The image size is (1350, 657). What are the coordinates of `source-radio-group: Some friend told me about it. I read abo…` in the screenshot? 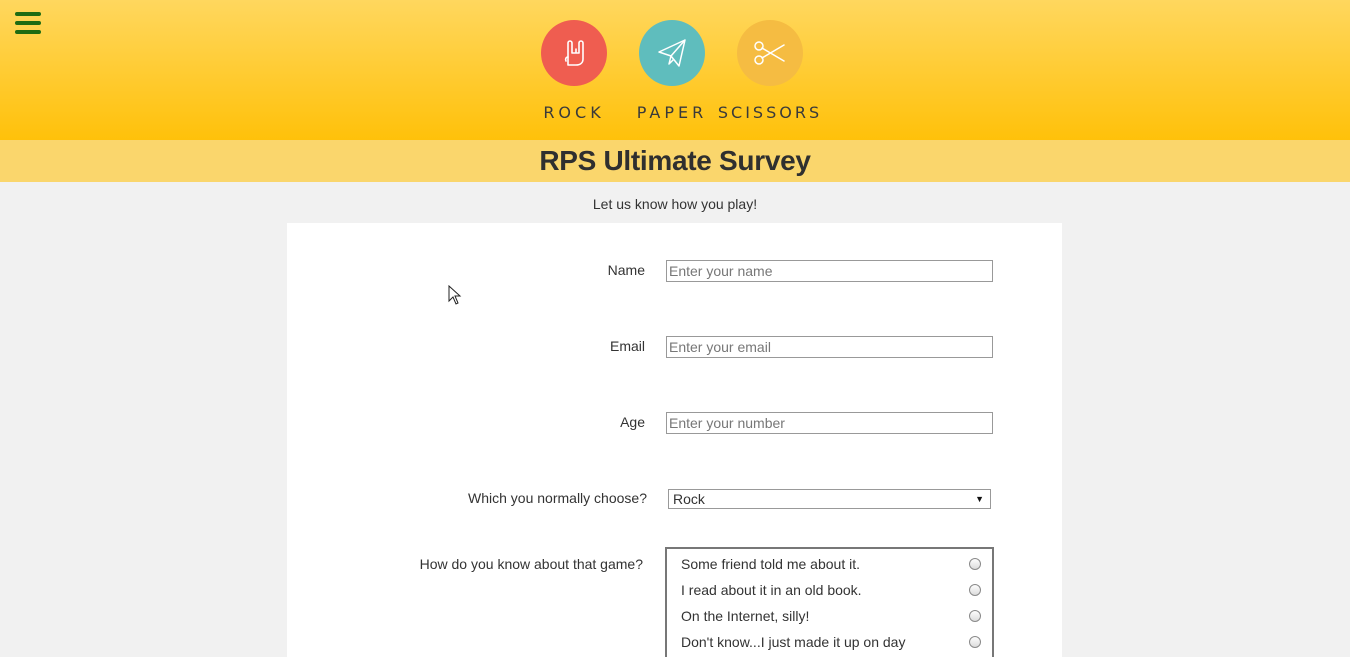 It's located at (829, 602).